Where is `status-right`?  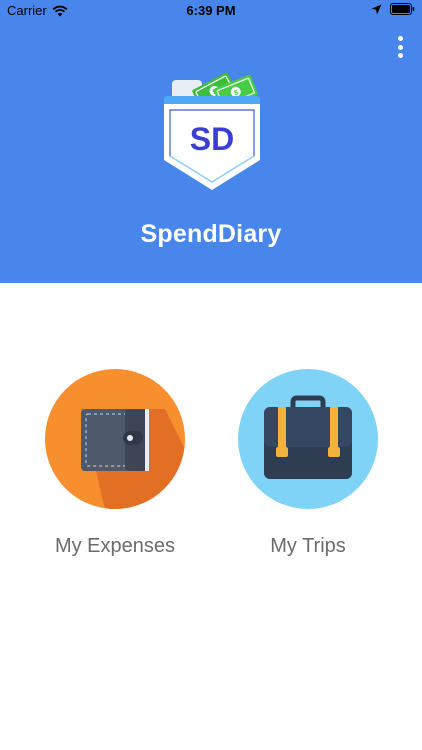 status-right is located at coordinates (393, 9).